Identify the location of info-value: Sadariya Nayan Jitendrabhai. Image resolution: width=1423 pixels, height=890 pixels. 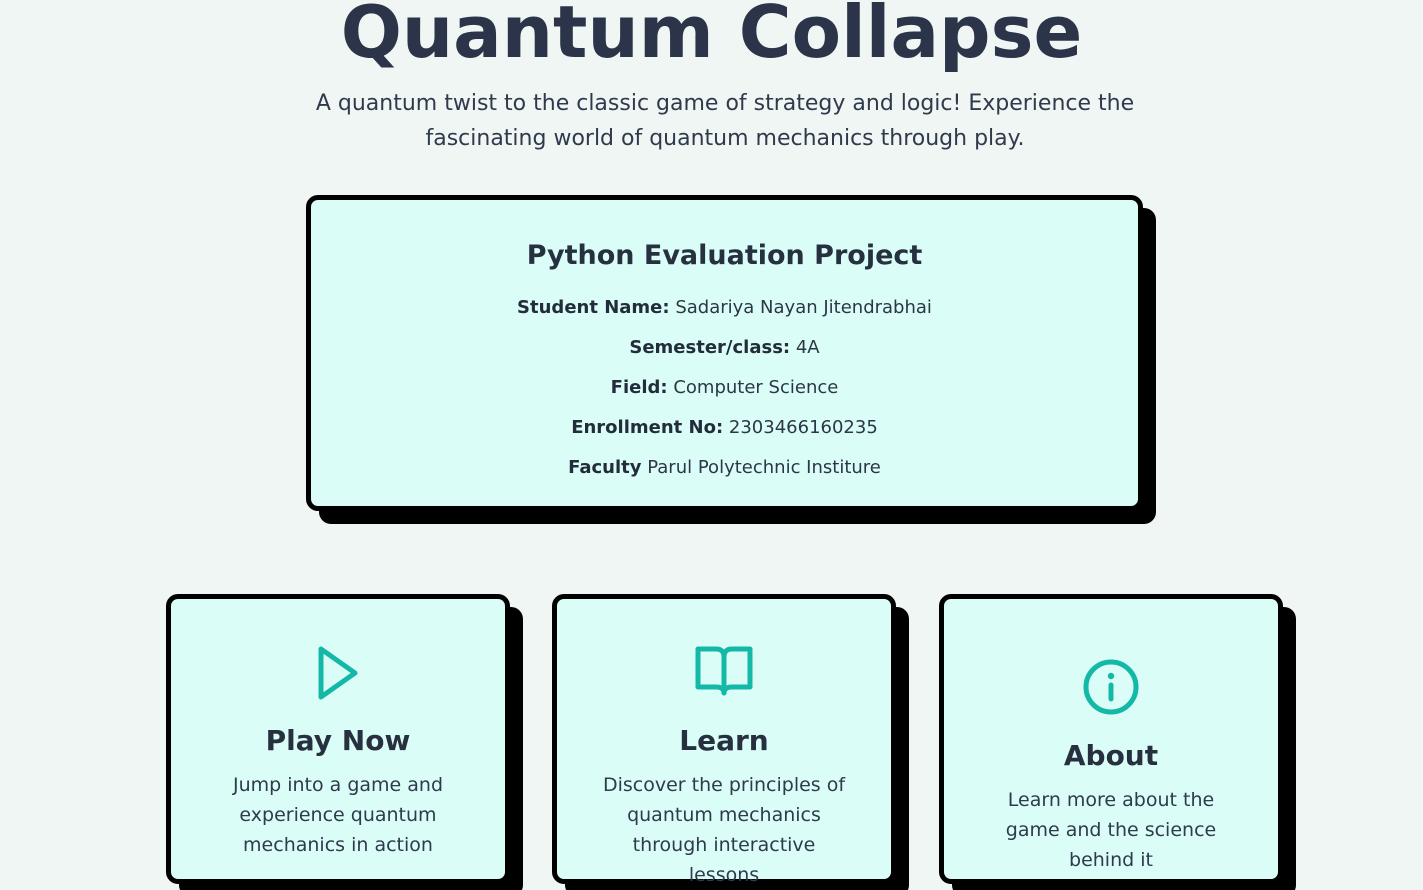
(803, 307).